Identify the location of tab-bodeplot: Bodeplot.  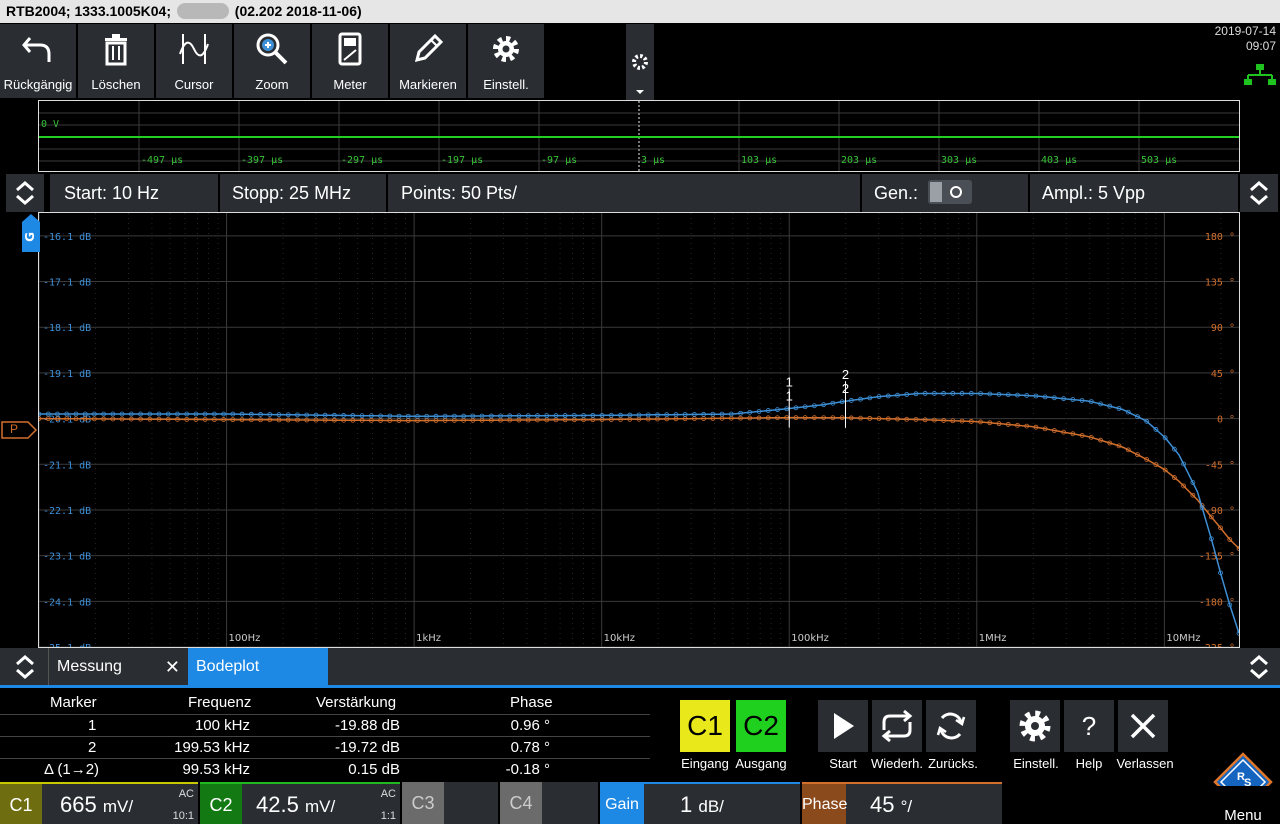
(258, 667).